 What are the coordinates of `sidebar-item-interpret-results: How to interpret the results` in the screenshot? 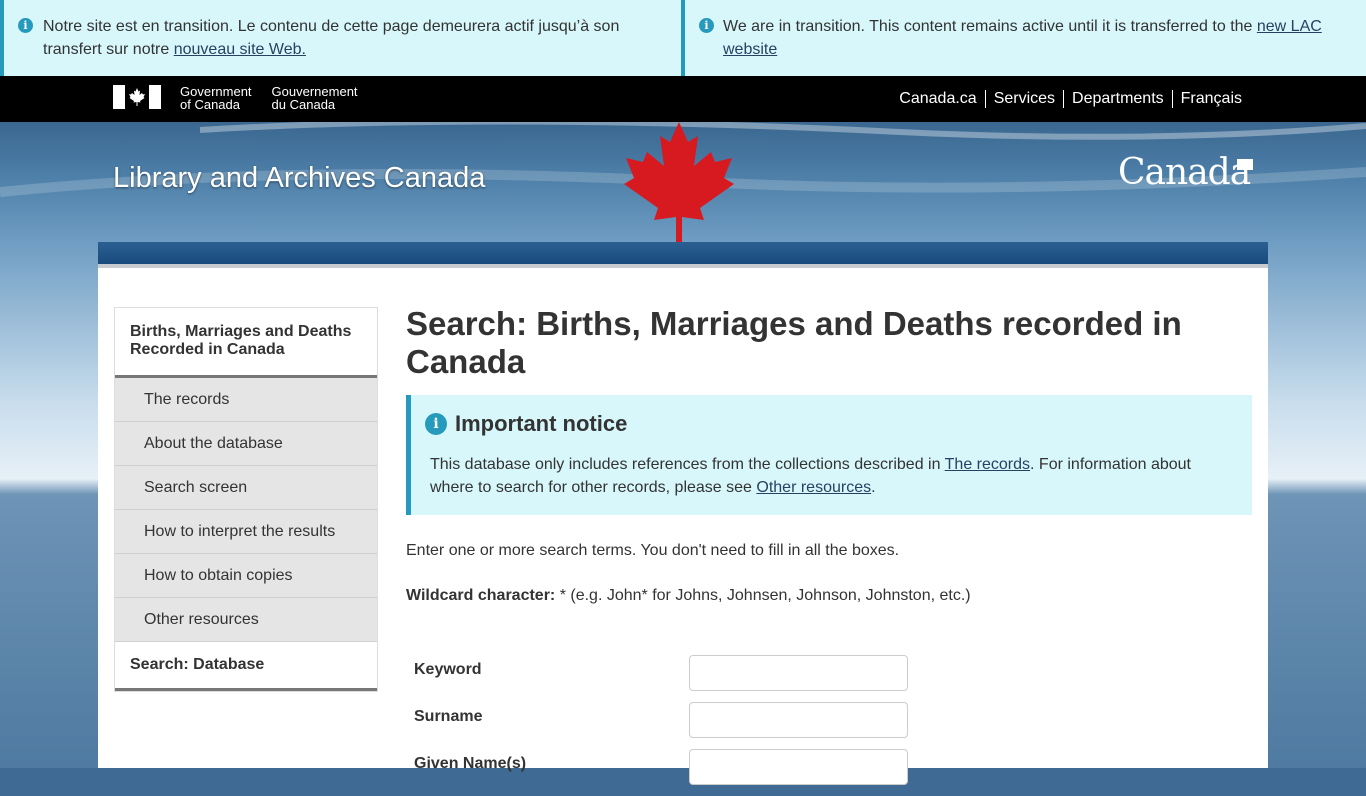 It's located at (246, 532).